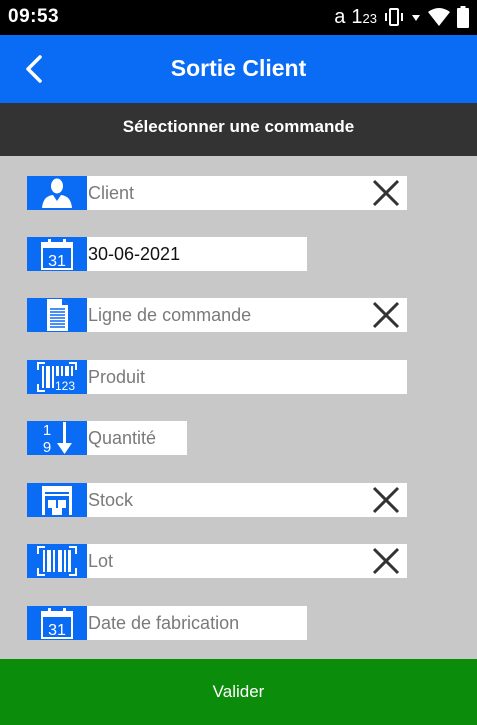 The image size is (477, 725). I want to click on user-icon, so click(57, 193).